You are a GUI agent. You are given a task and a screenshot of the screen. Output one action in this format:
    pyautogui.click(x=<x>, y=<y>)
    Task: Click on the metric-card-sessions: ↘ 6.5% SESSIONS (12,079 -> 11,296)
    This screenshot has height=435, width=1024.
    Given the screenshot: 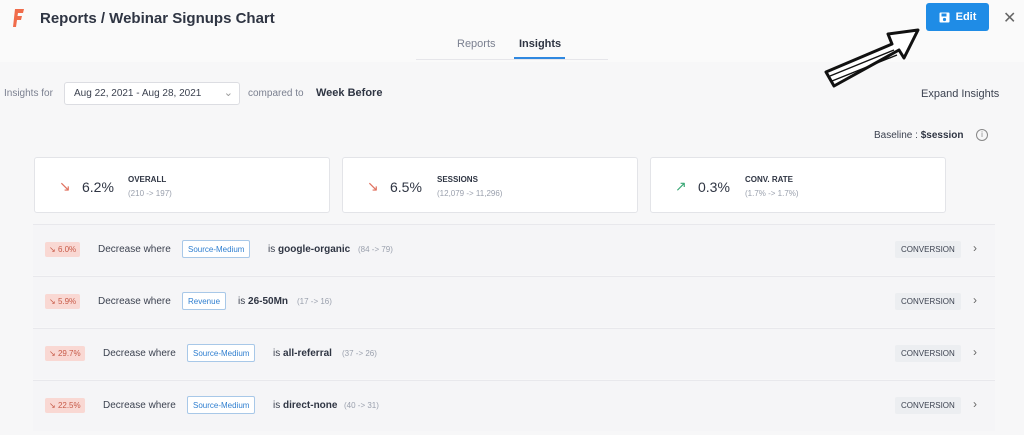 What is the action you would take?
    pyautogui.click(x=490, y=185)
    